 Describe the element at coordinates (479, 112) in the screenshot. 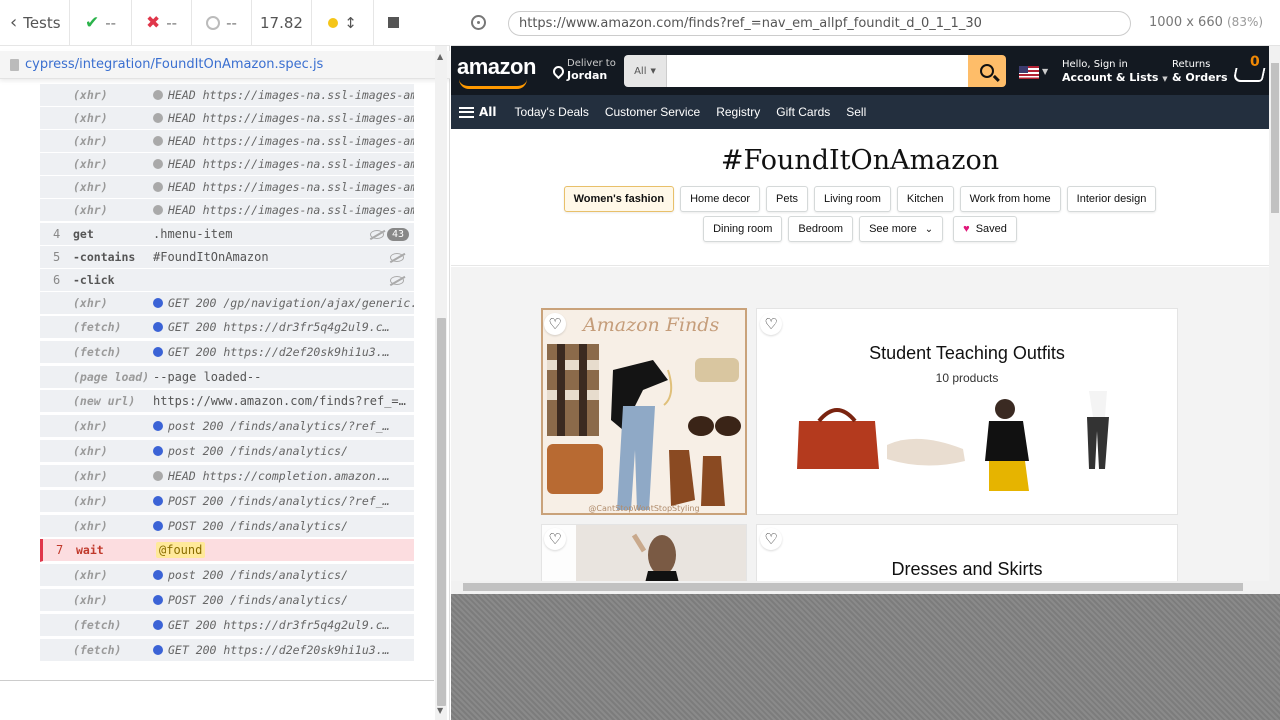

I see `all-menu-button: All` at that location.